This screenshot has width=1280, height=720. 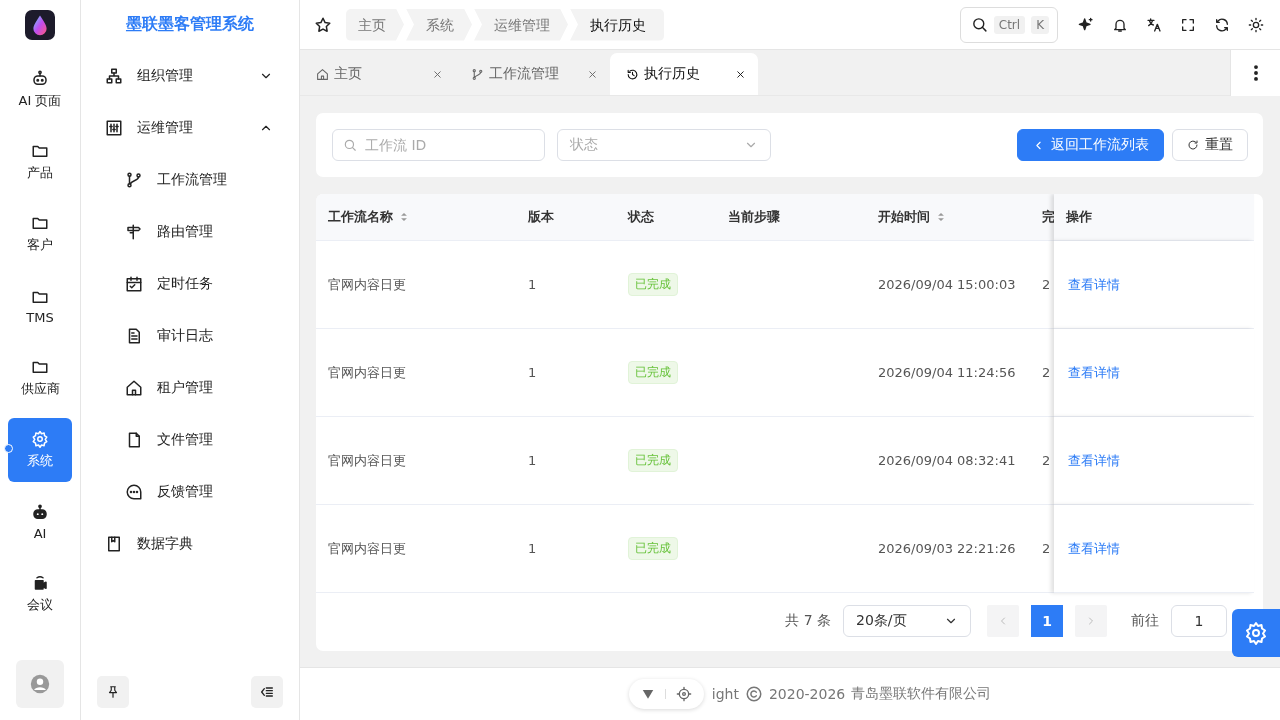 I want to click on rail-item: AI, so click(x=40, y=522).